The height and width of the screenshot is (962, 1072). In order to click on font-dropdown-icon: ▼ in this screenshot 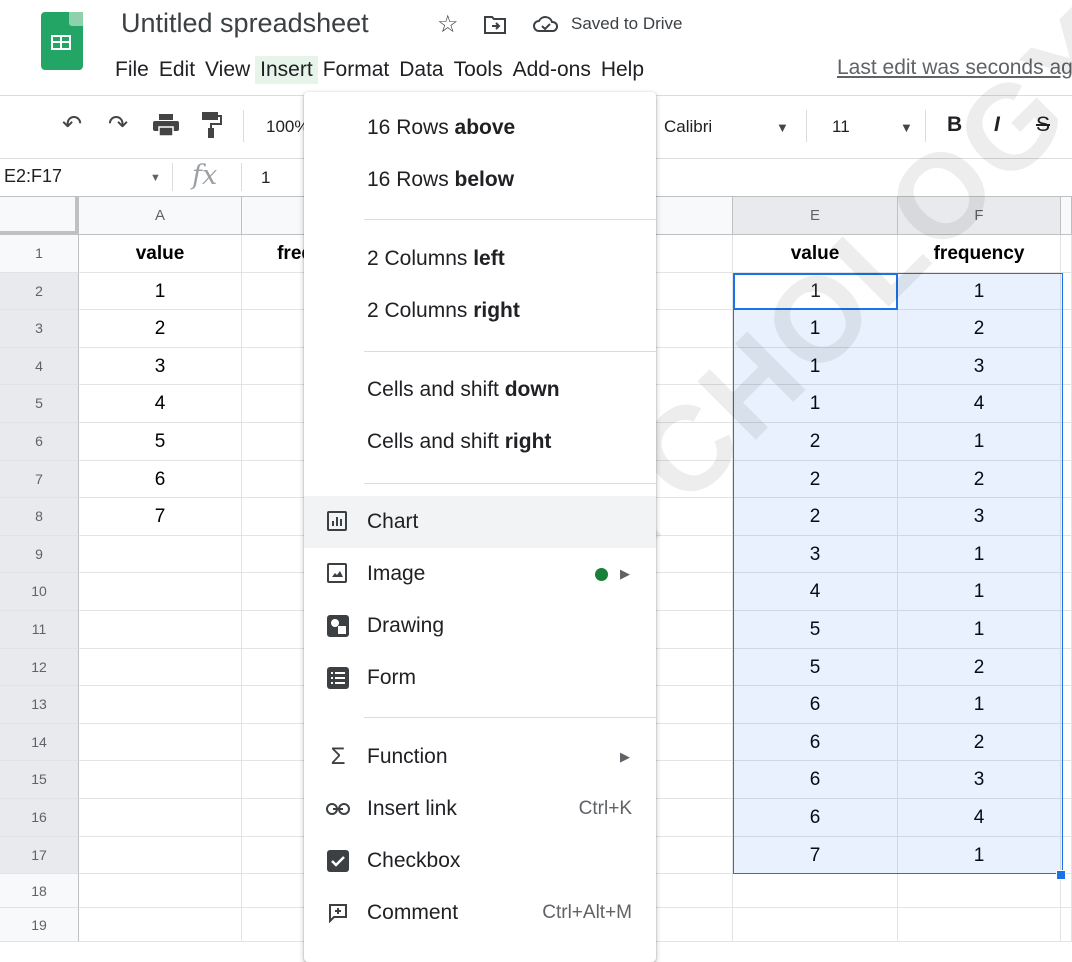, I will do `click(782, 127)`.